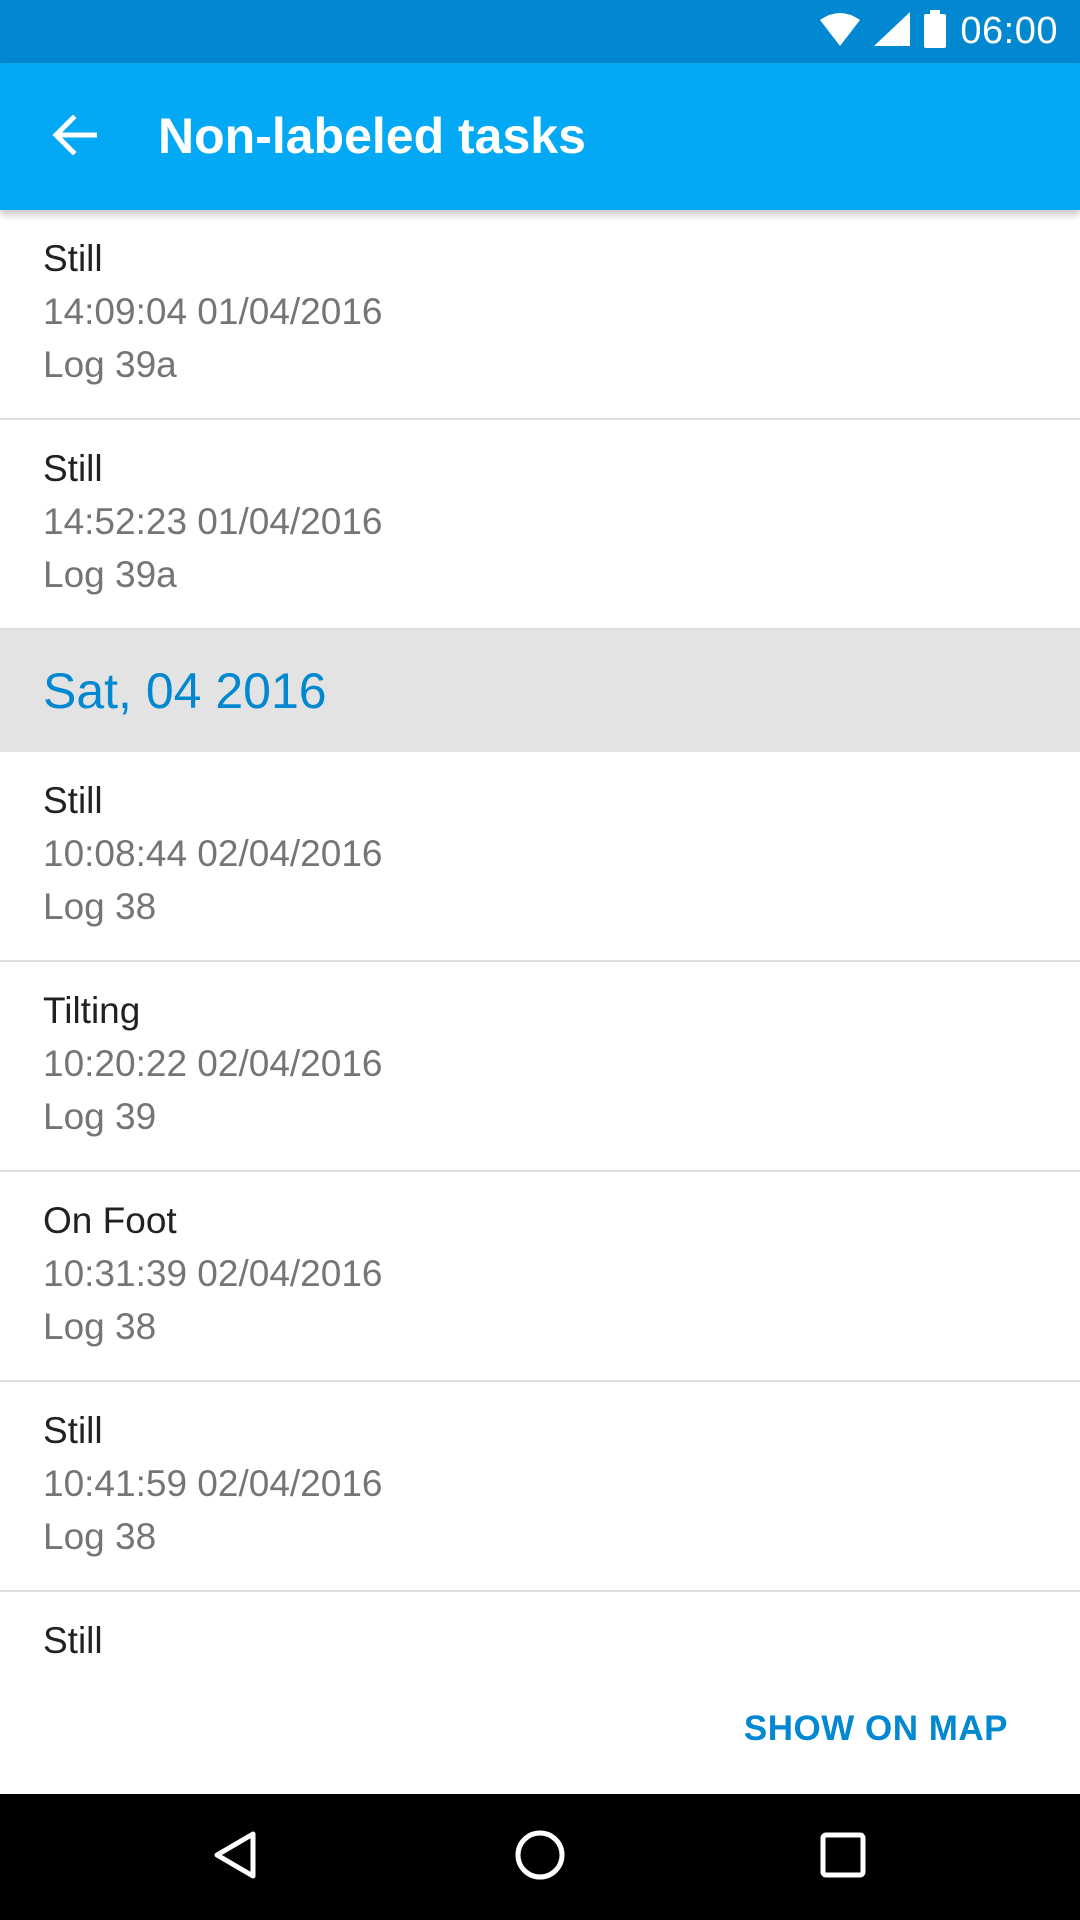  Describe the element at coordinates (540, 1628) in the screenshot. I see `list-item: Still` at that location.